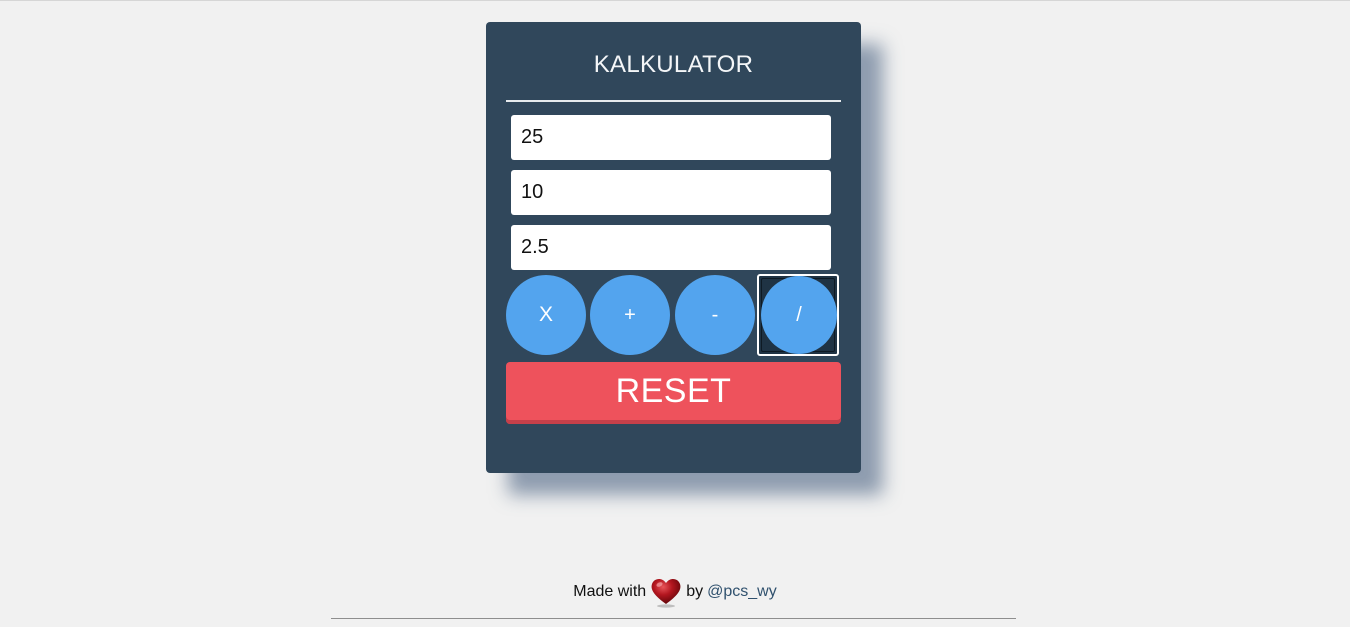  What do you see at coordinates (695, 591) in the screenshot?
I see `footer-by-text: by` at bounding box center [695, 591].